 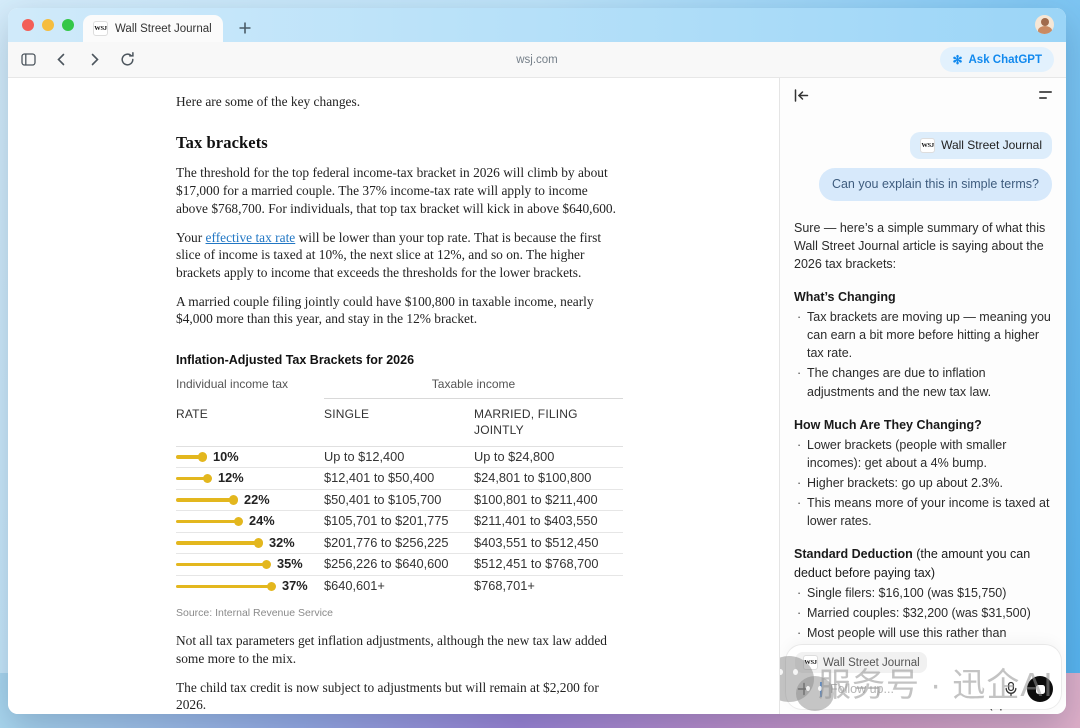 What do you see at coordinates (163, 28) in the screenshot?
I see `tab-title: Wall Street Journal` at bounding box center [163, 28].